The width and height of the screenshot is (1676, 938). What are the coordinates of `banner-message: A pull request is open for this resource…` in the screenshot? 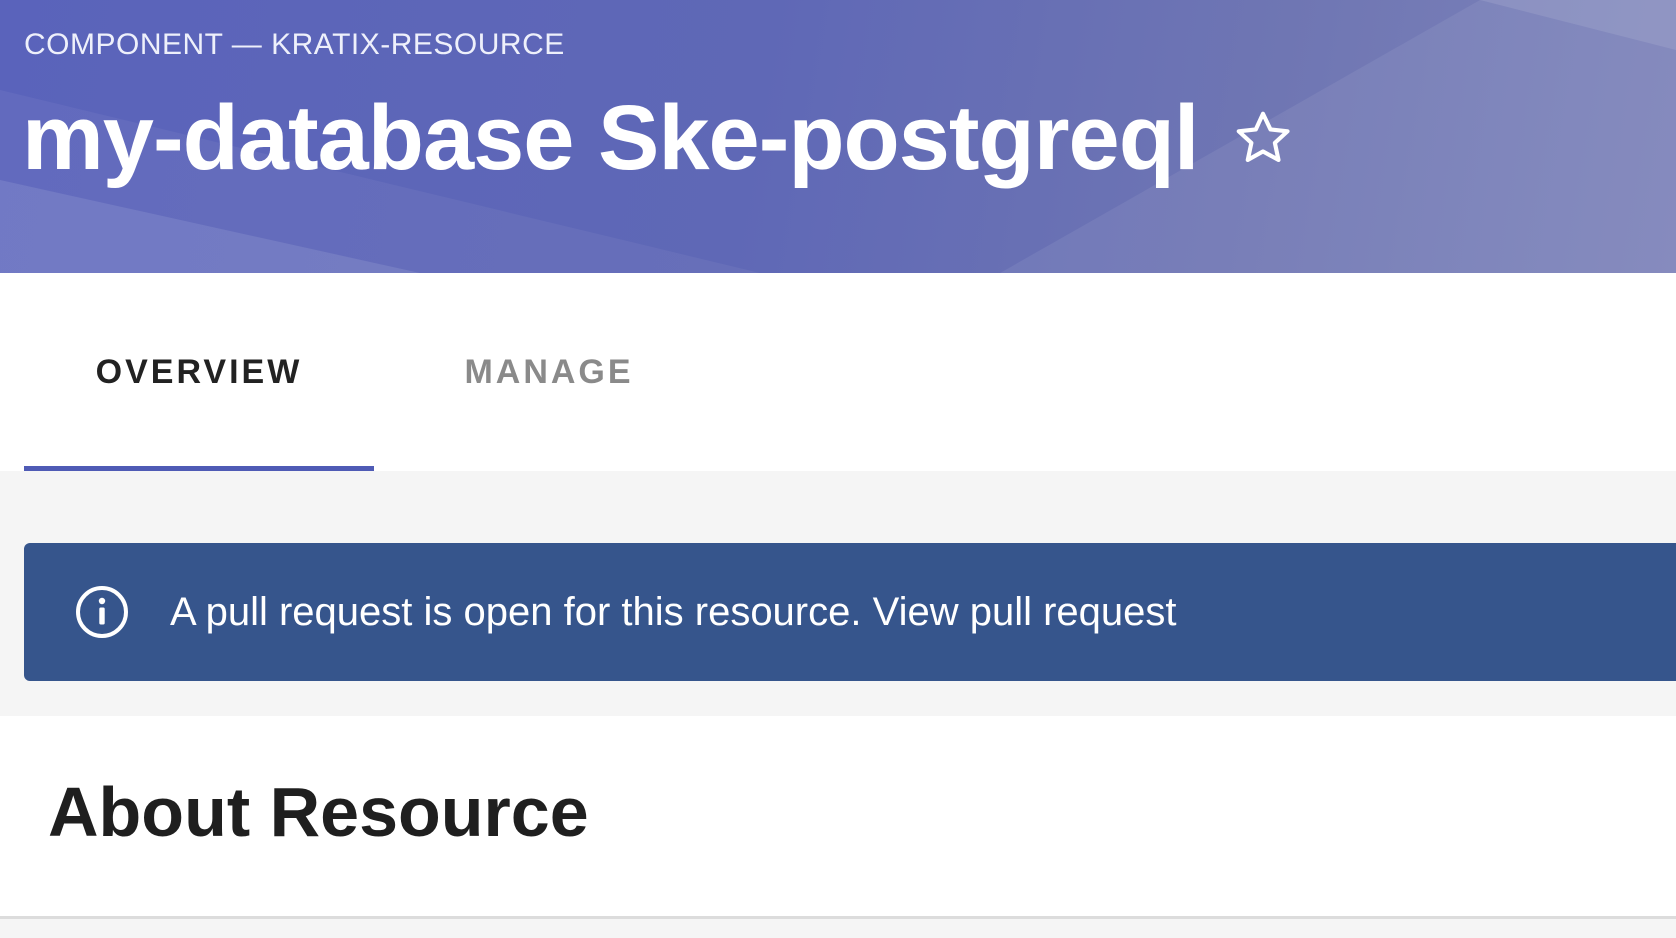 It's located at (521, 611).